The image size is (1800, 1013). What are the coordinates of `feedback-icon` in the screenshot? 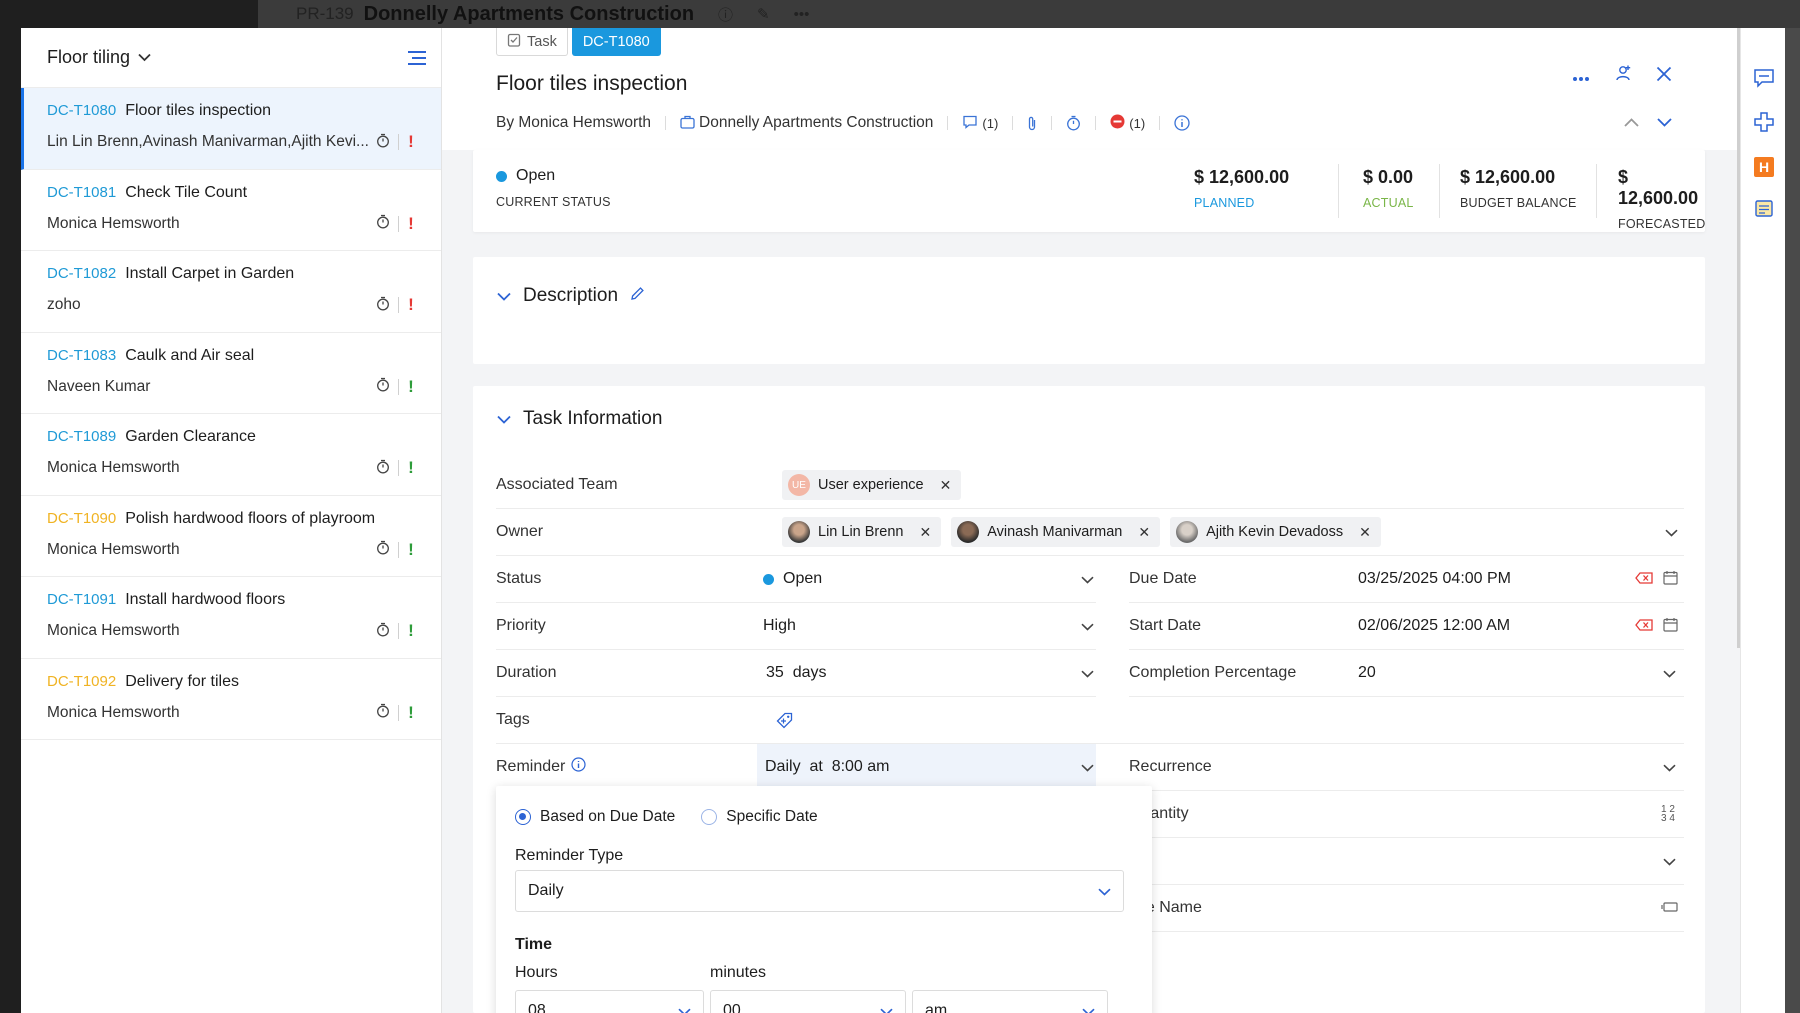 It's located at (1764, 78).